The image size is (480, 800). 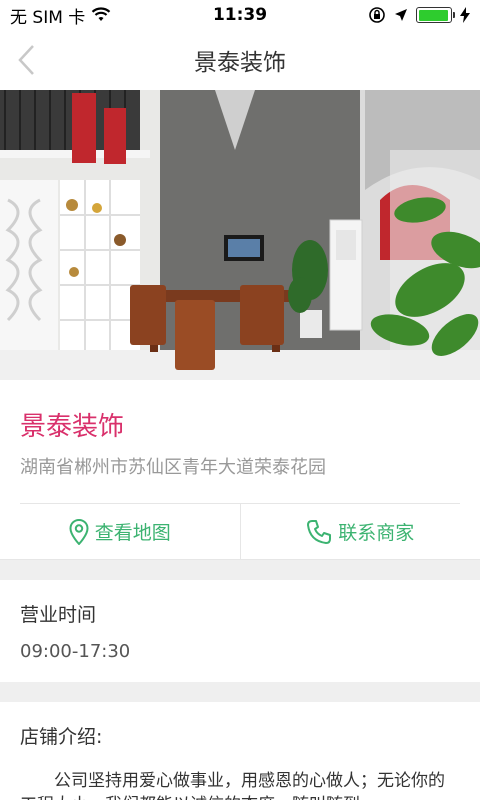 I want to click on status-left: 无 SIM 卡, so click(x=60, y=15).